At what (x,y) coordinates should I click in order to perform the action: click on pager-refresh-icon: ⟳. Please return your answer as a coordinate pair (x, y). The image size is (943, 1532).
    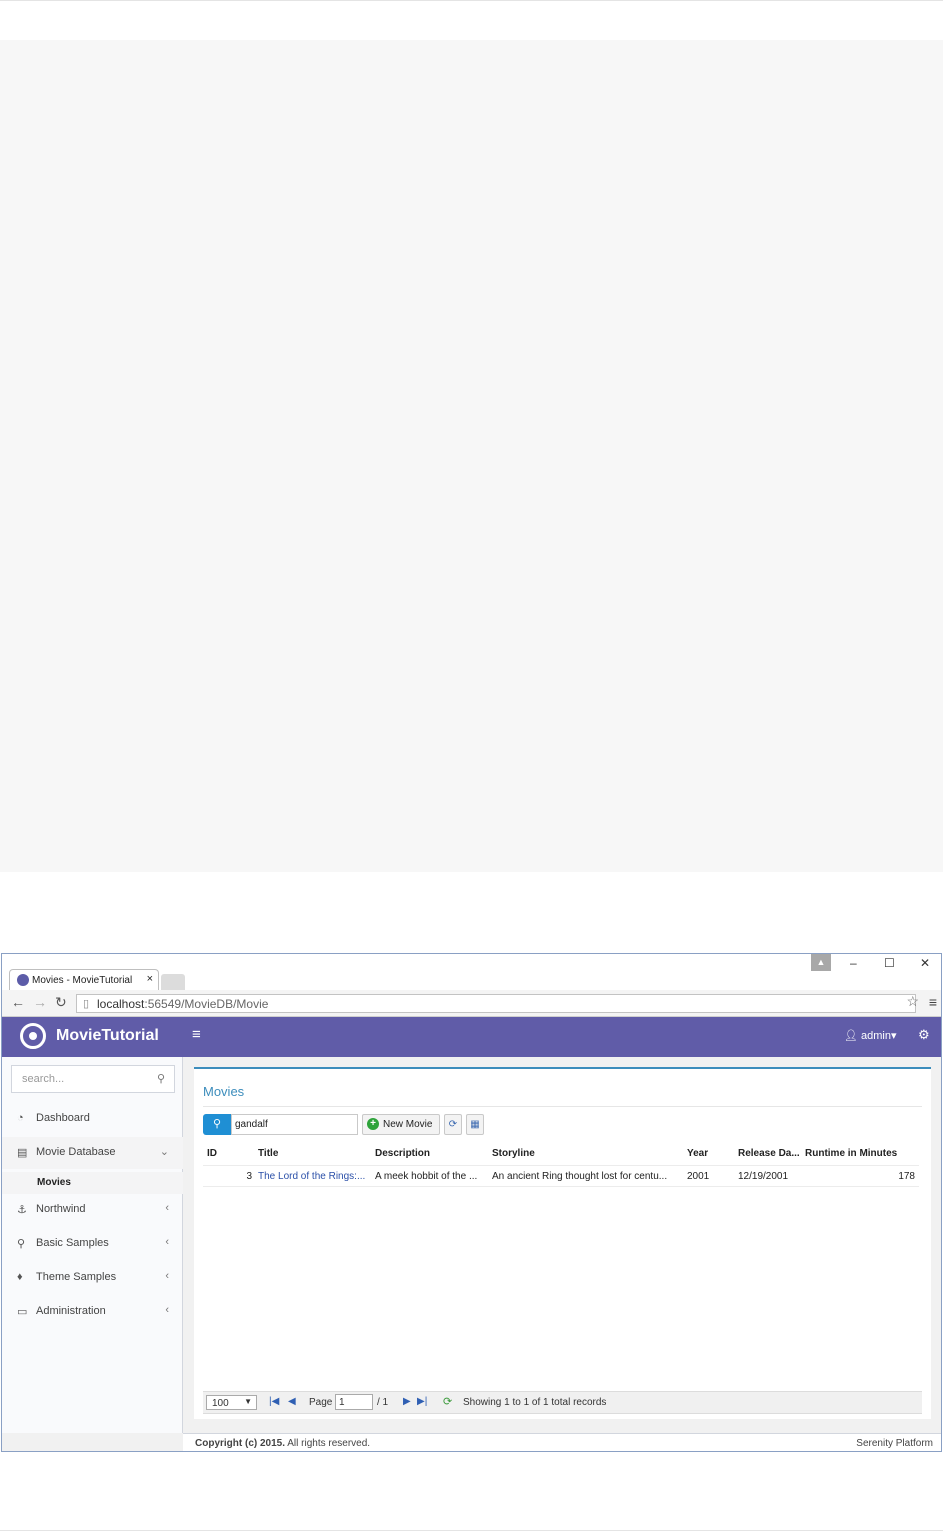
    Looking at the image, I should click on (447, 1401).